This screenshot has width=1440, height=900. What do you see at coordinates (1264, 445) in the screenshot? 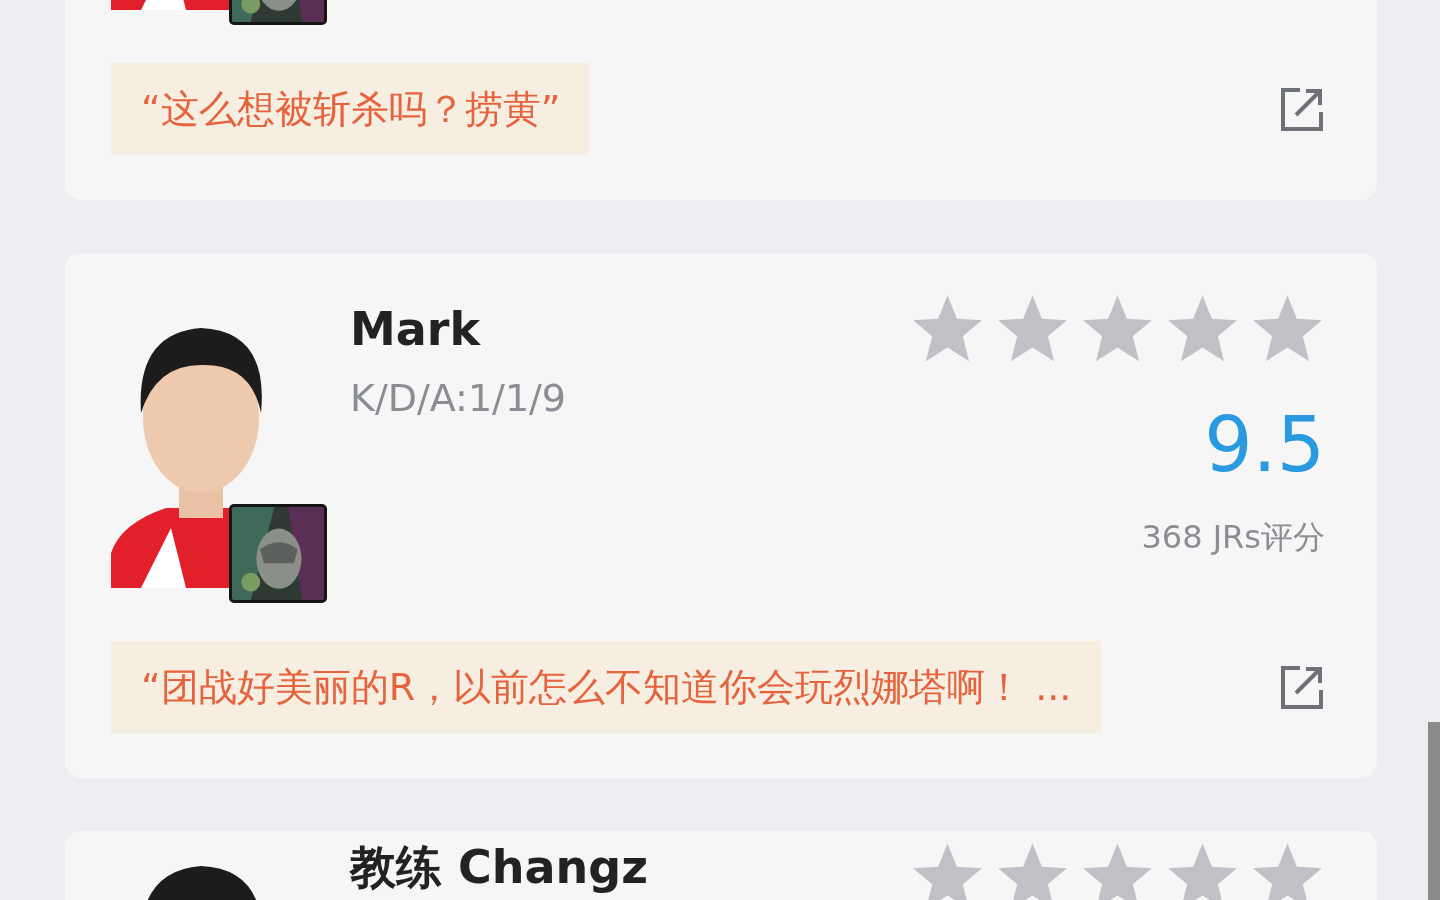
I see `rating-score: 9.5` at bounding box center [1264, 445].